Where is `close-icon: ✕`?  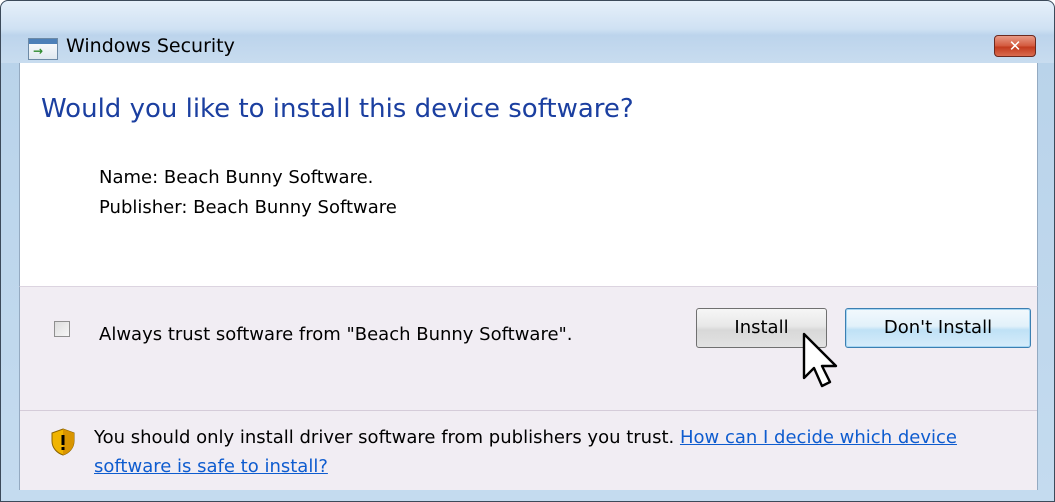 close-icon: ✕ is located at coordinates (1015, 46).